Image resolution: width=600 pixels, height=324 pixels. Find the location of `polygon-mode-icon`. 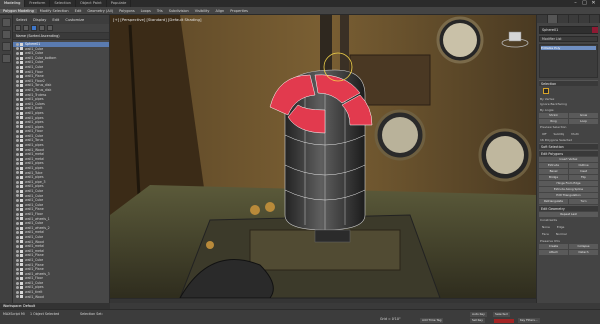

polygon-mode-icon is located at coordinates (546, 91).